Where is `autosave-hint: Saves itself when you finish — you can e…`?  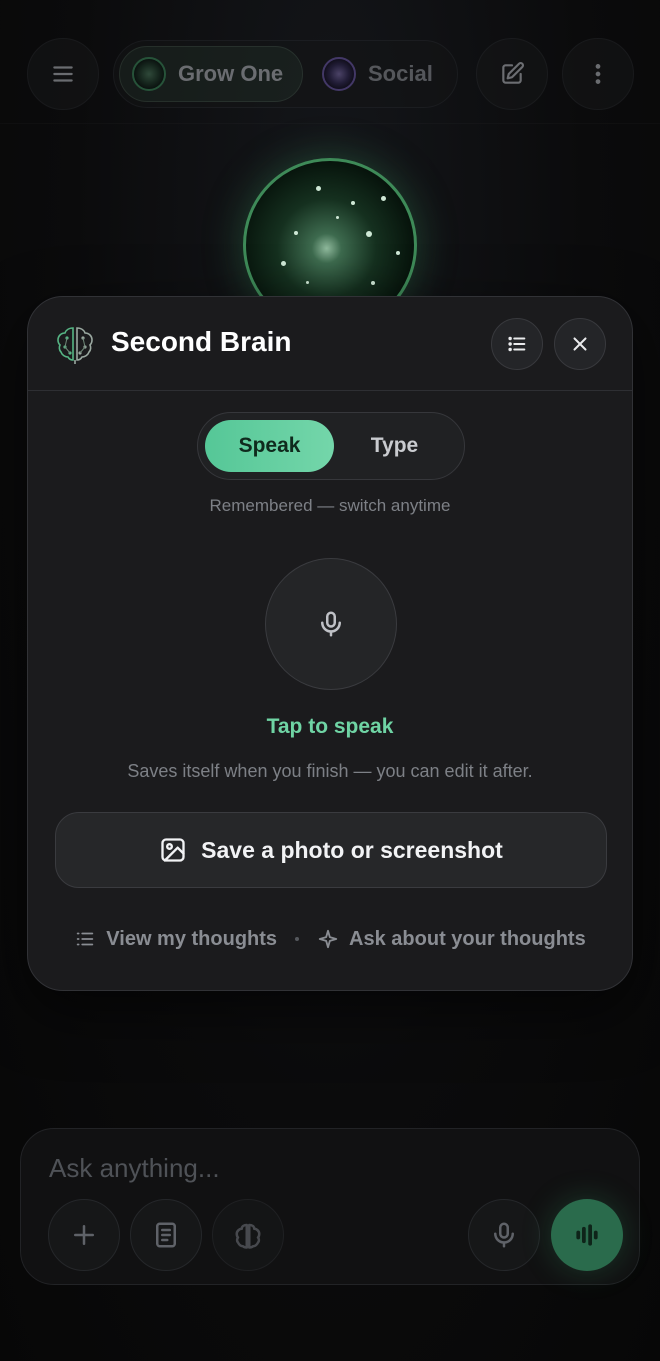 autosave-hint: Saves itself when you finish — you can e… is located at coordinates (330, 771).